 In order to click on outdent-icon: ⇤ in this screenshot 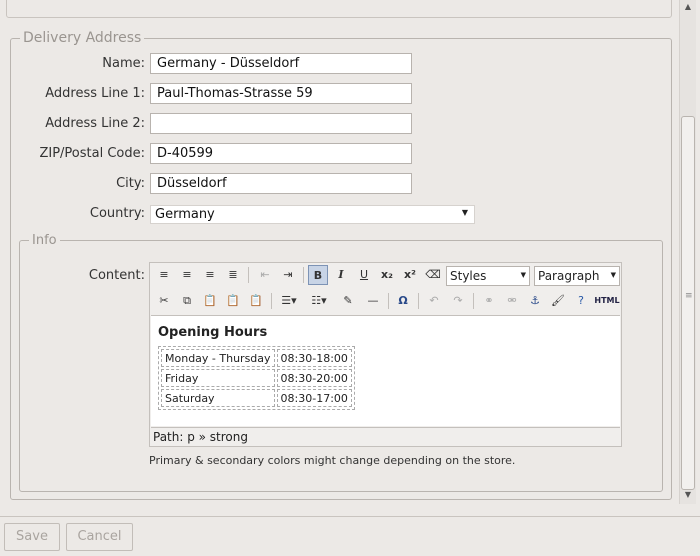, I will do `click(265, 275)`.